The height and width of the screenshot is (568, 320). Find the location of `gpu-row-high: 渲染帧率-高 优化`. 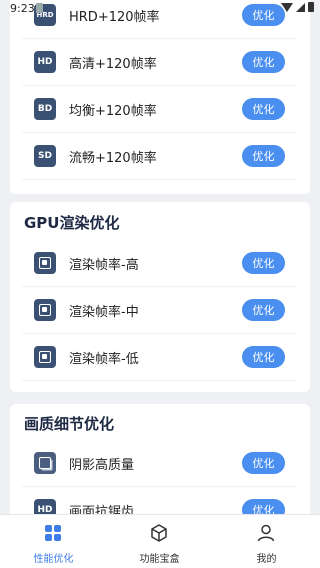

gpu-row-high: 渲染帧率-高 优化 is located at coordinates (159, 263).